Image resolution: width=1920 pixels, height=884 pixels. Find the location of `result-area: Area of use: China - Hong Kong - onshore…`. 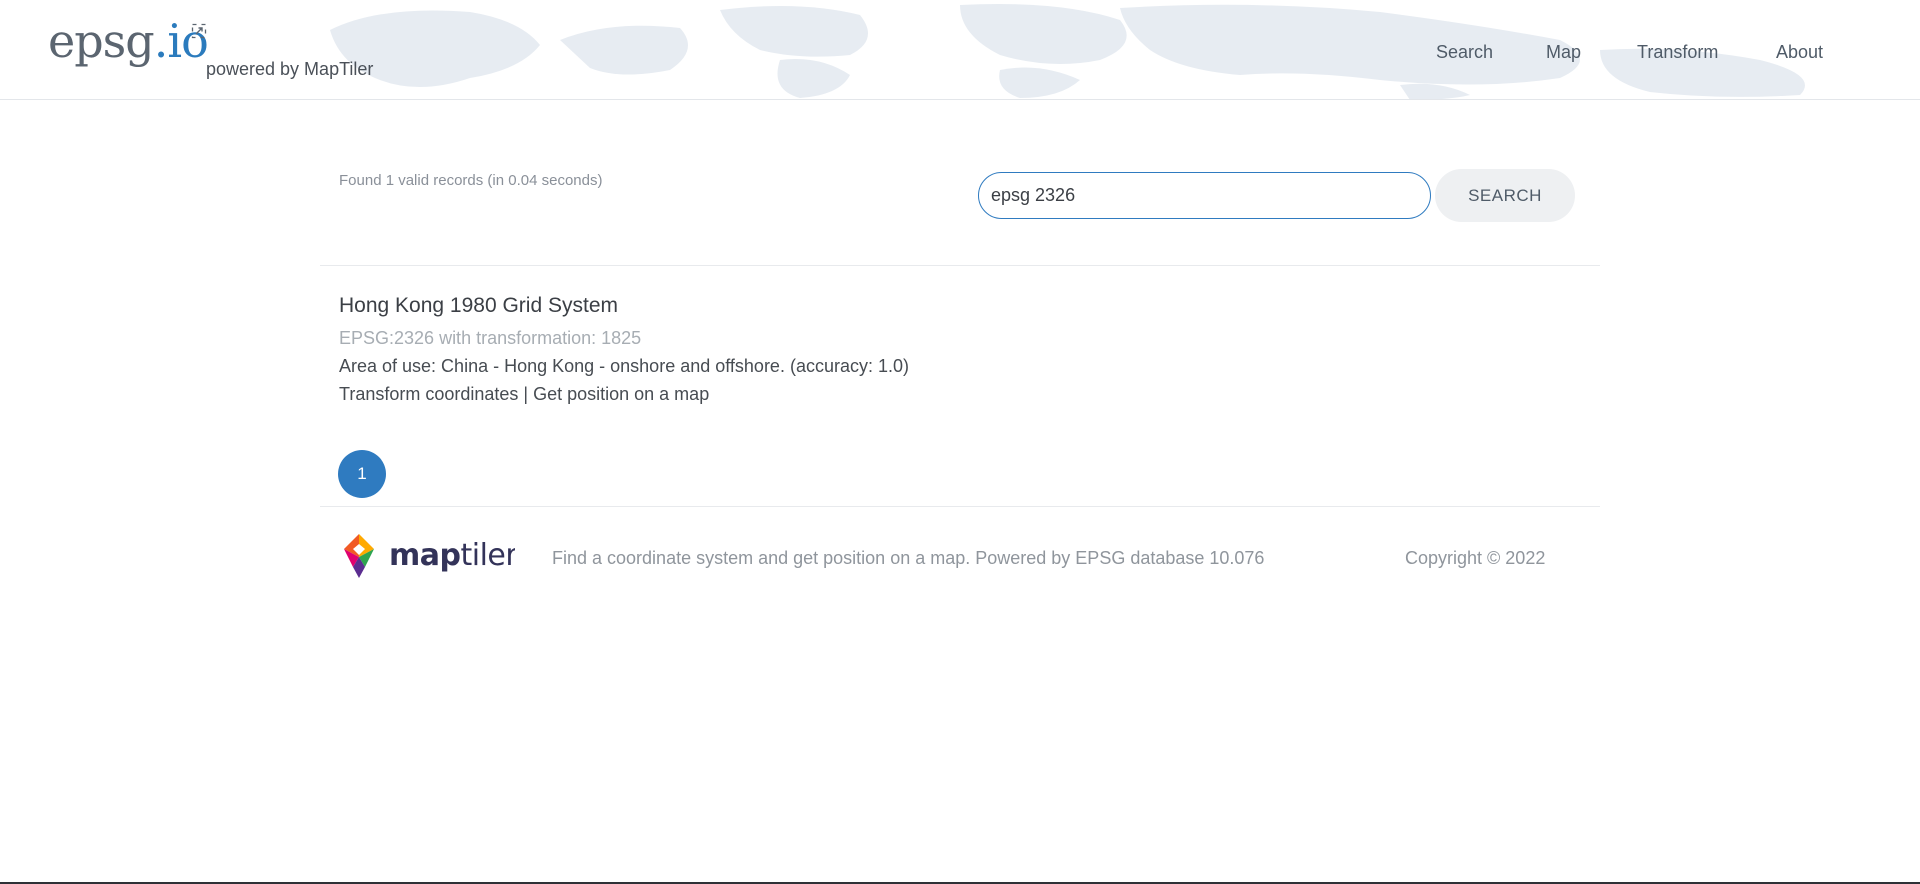

result-area: Area of use: China - Hong Kong - onshore… is located at coordinates (624, 366).